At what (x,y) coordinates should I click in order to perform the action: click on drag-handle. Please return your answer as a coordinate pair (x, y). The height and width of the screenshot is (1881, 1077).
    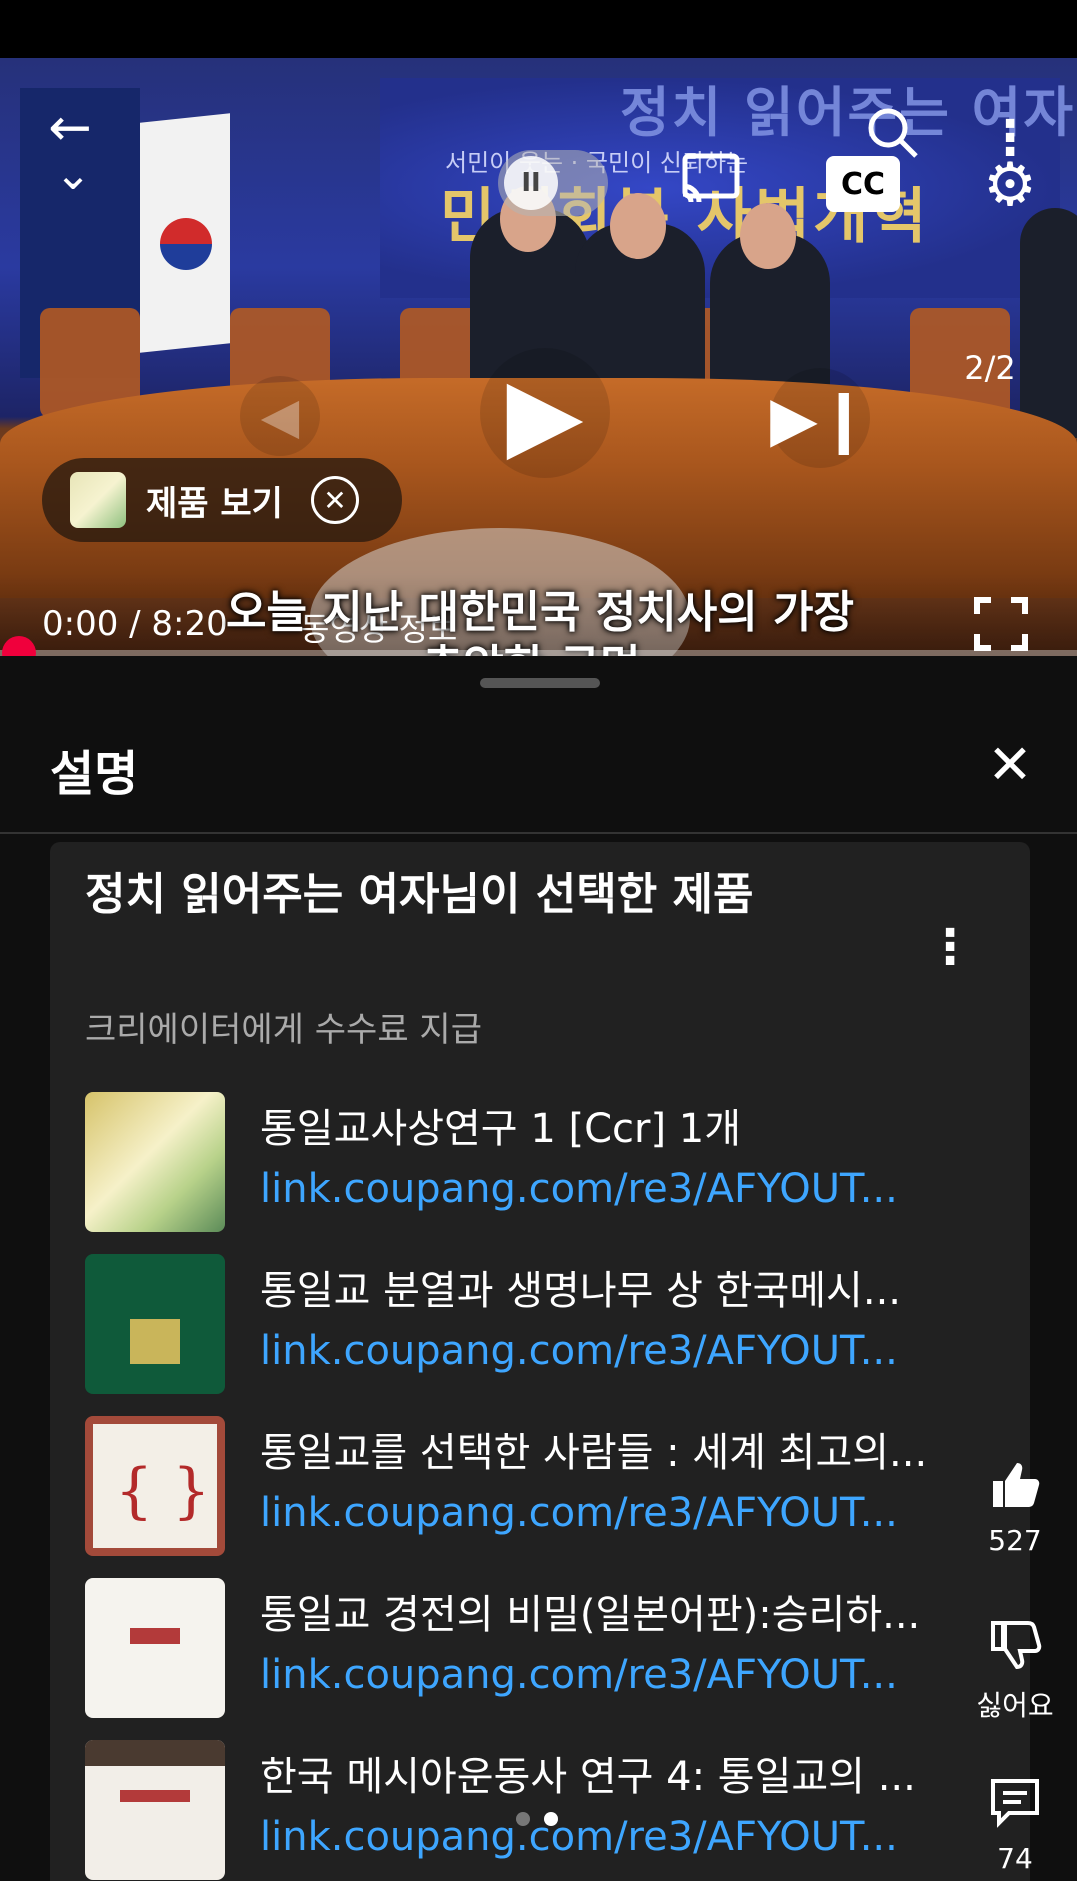
    Looking at the image, I should click on (540, 683).